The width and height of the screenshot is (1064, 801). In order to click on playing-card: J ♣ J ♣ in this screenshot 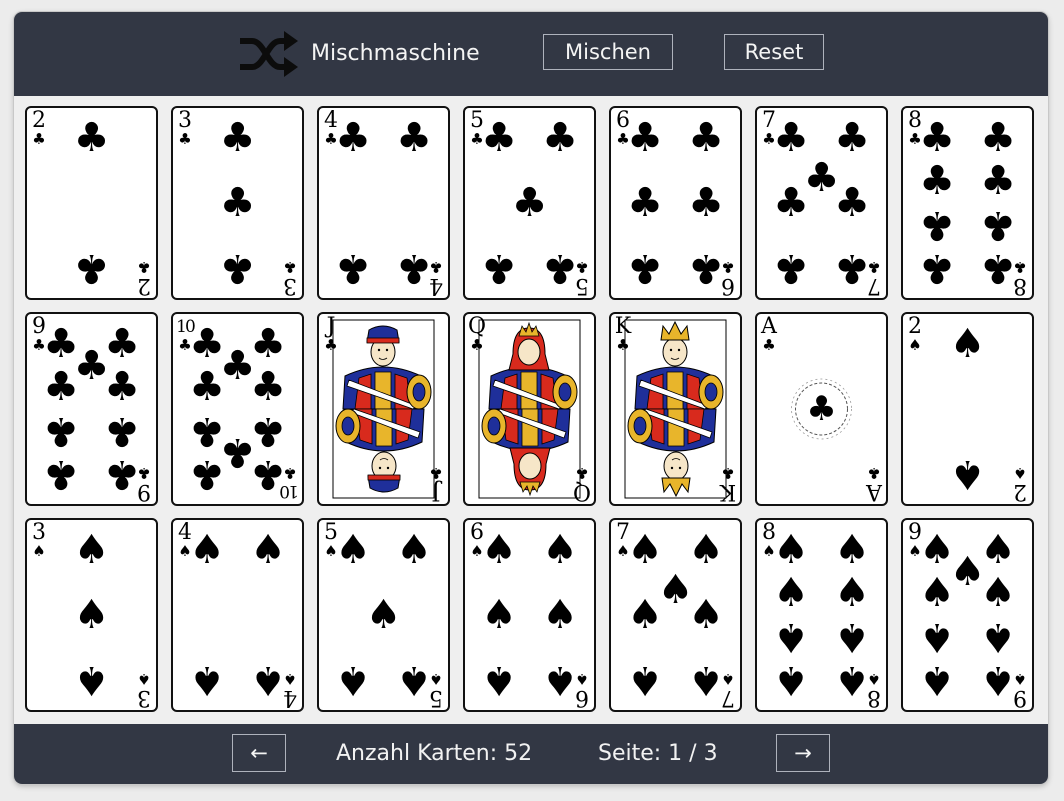, I will do `click(383, 409)`.